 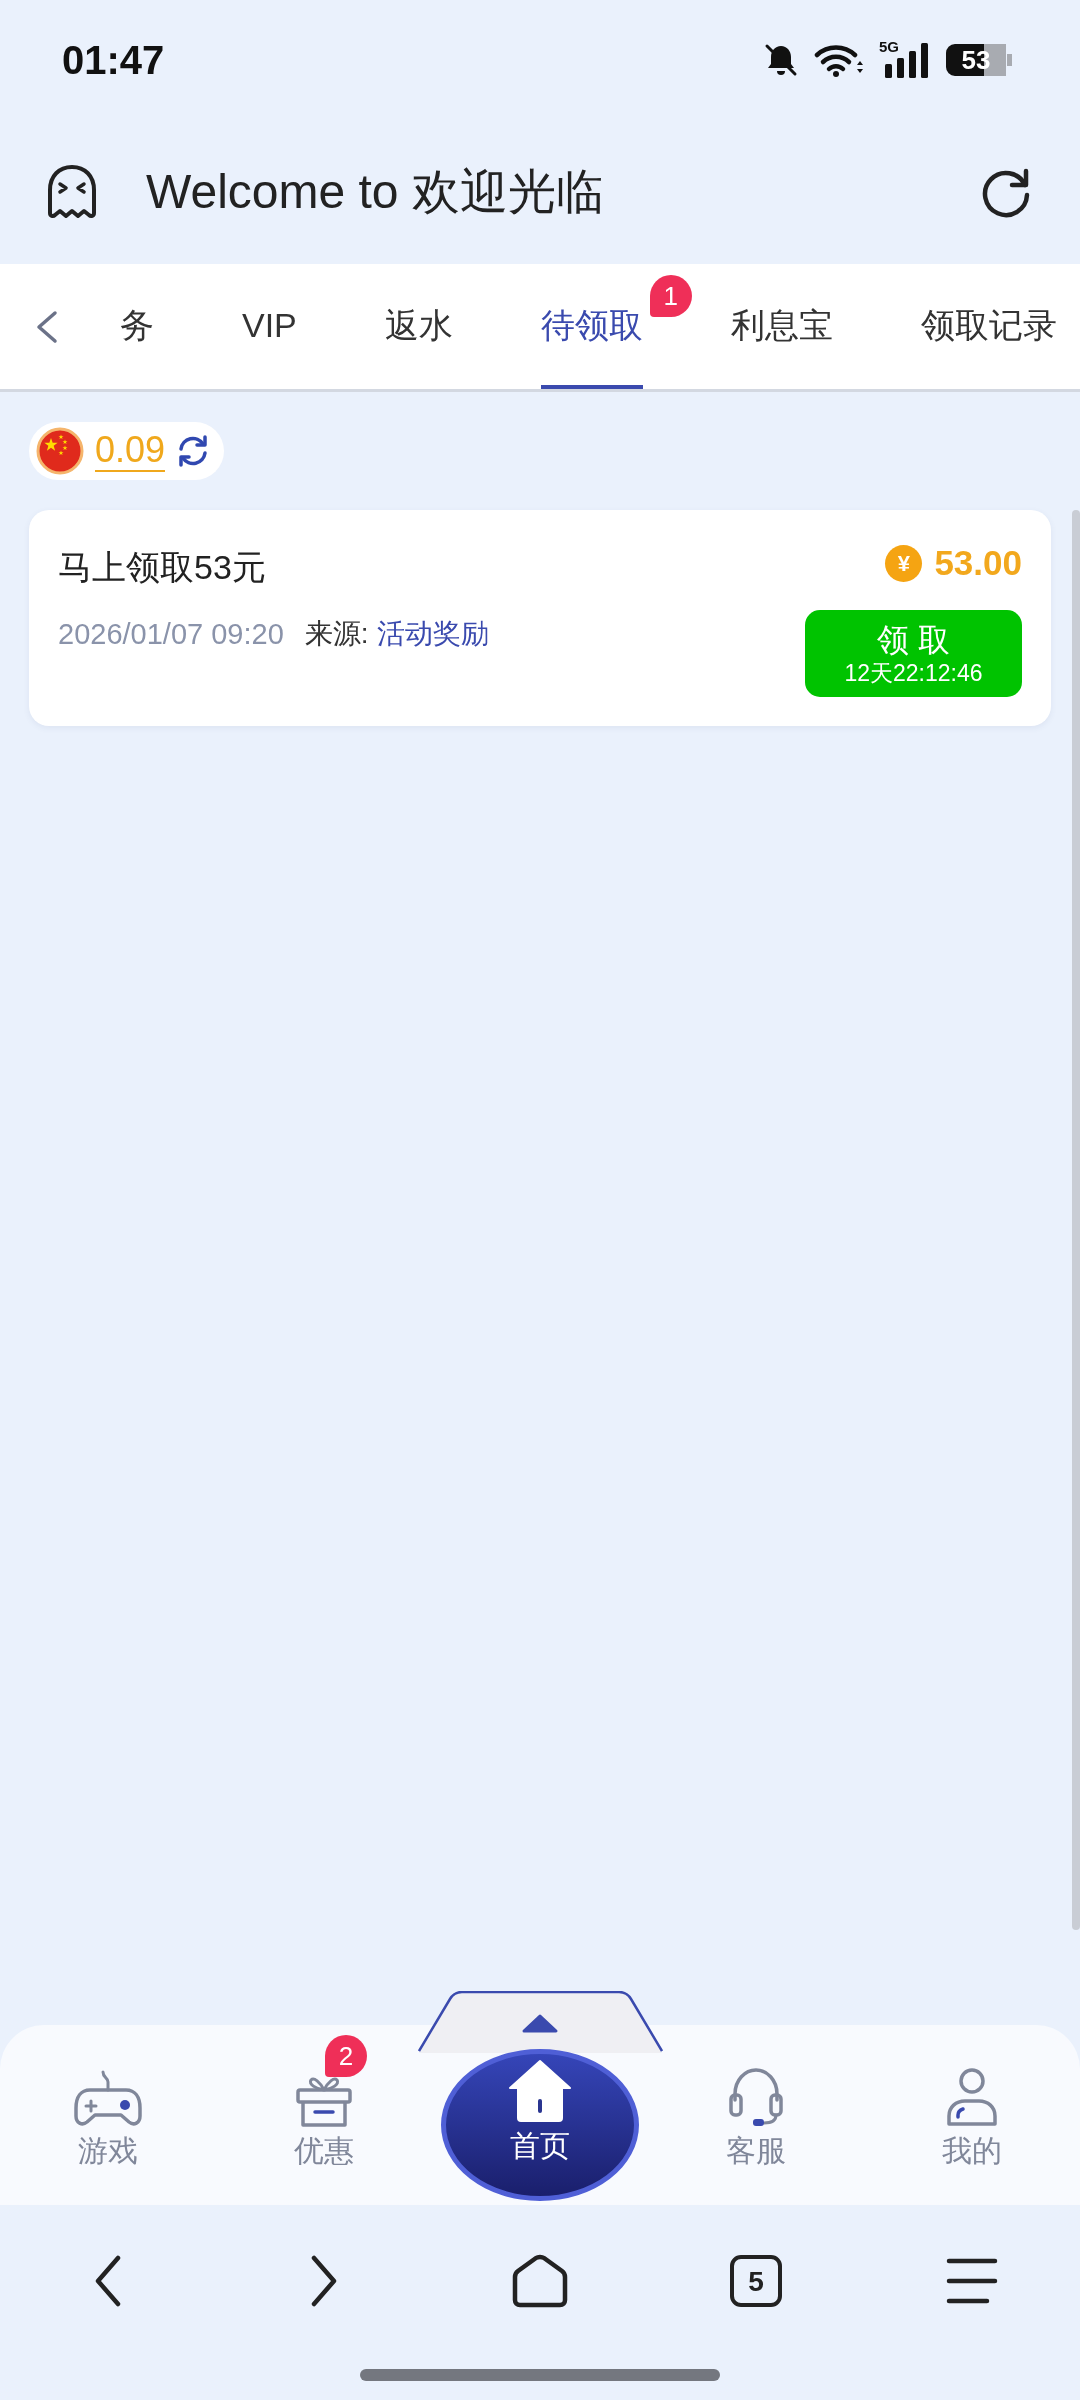 What do you see at coordinates (1076, 1220) in the screenshot?
I see `scrollbar` at bounding box center [1076, 1220].